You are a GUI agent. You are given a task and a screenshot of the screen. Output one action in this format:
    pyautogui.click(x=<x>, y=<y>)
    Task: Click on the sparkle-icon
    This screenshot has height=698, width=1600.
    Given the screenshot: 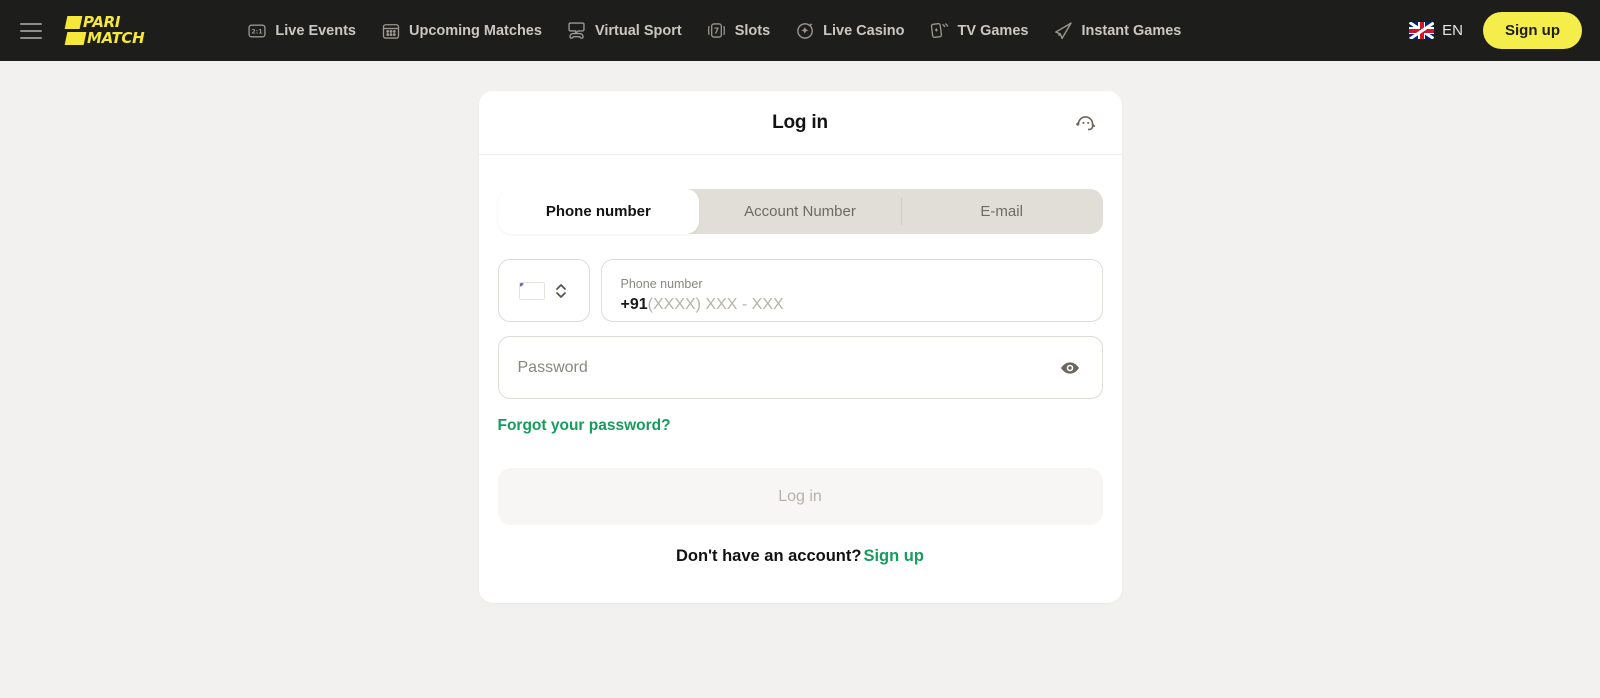 What is the action you would take?
    pyautogui.click(x=805, y=31)
    